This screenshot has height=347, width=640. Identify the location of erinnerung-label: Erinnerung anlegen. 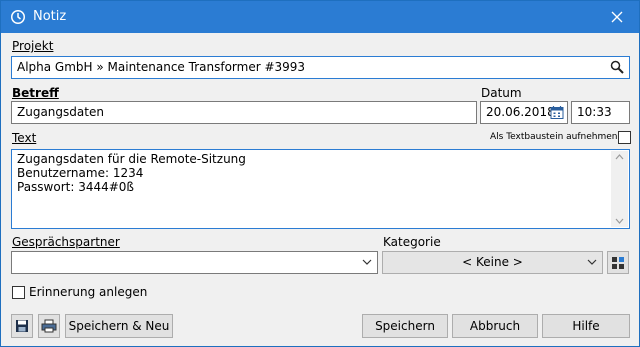
(88, 292).